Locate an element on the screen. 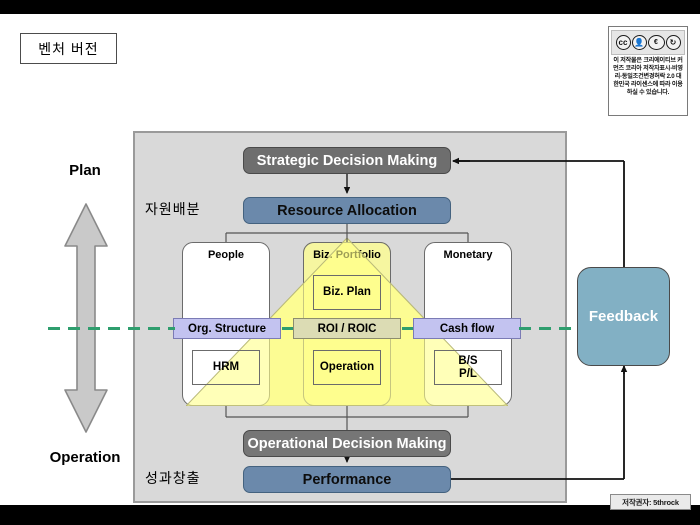 This screenshot has width=700, height=525. box-strategic-decision-making: Strategic Decision Making is located at coordinates (347, 160).